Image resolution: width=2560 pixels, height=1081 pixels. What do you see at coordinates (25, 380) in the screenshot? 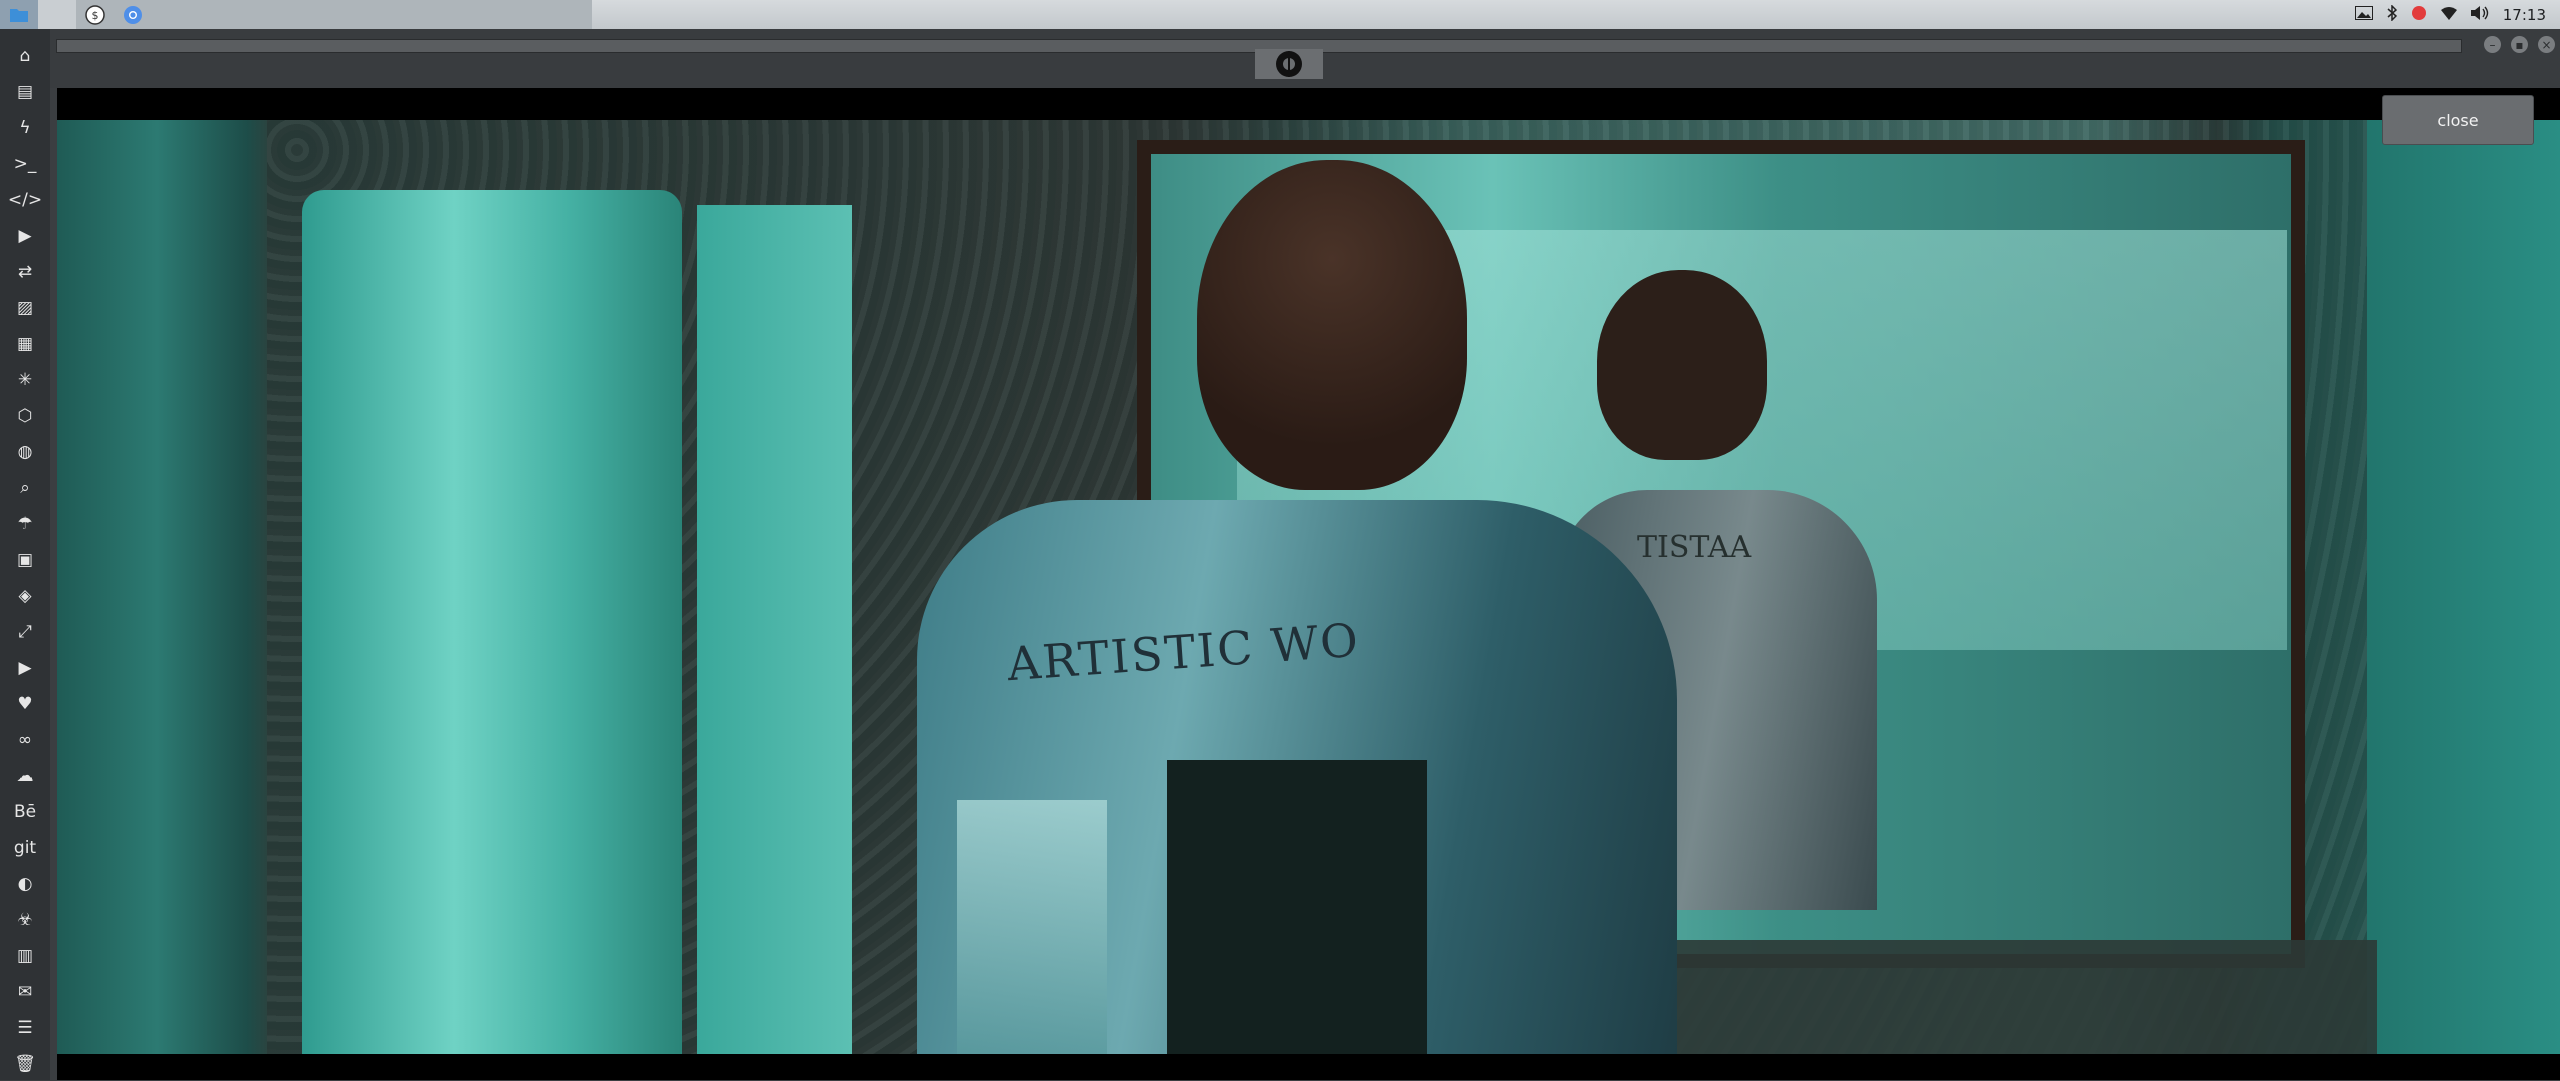
I see `react-icon: ✳` at bounding box center [25, 380].